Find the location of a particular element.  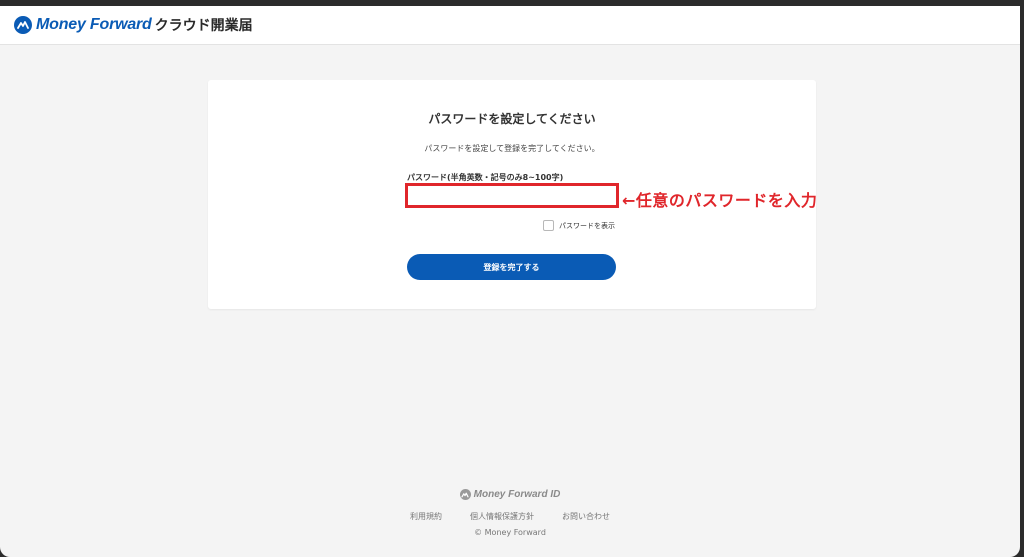

show-password-toggle: パスワードを表示 is located at coordinates (579, 225).